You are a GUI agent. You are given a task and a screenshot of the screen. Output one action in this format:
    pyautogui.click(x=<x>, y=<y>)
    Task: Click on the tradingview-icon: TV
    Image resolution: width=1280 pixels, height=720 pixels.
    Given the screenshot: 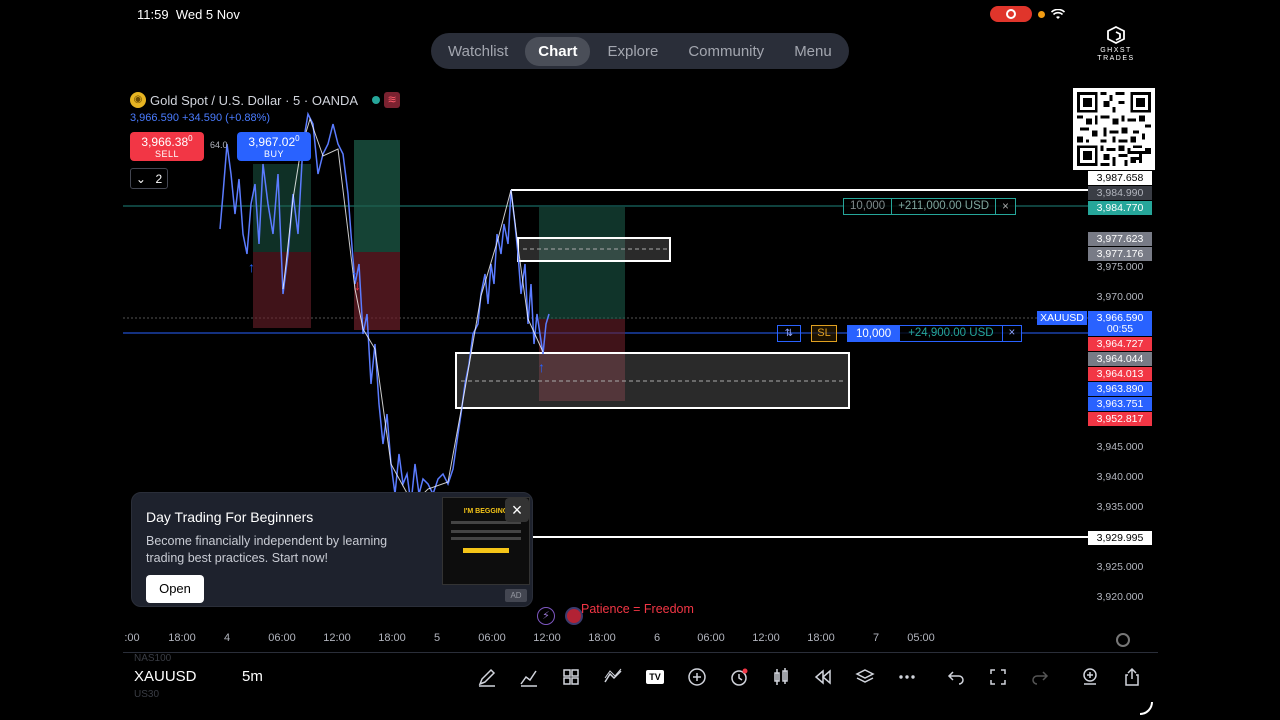 What is the action you would take?
    pyautogui.click(x=655, y=677)
    